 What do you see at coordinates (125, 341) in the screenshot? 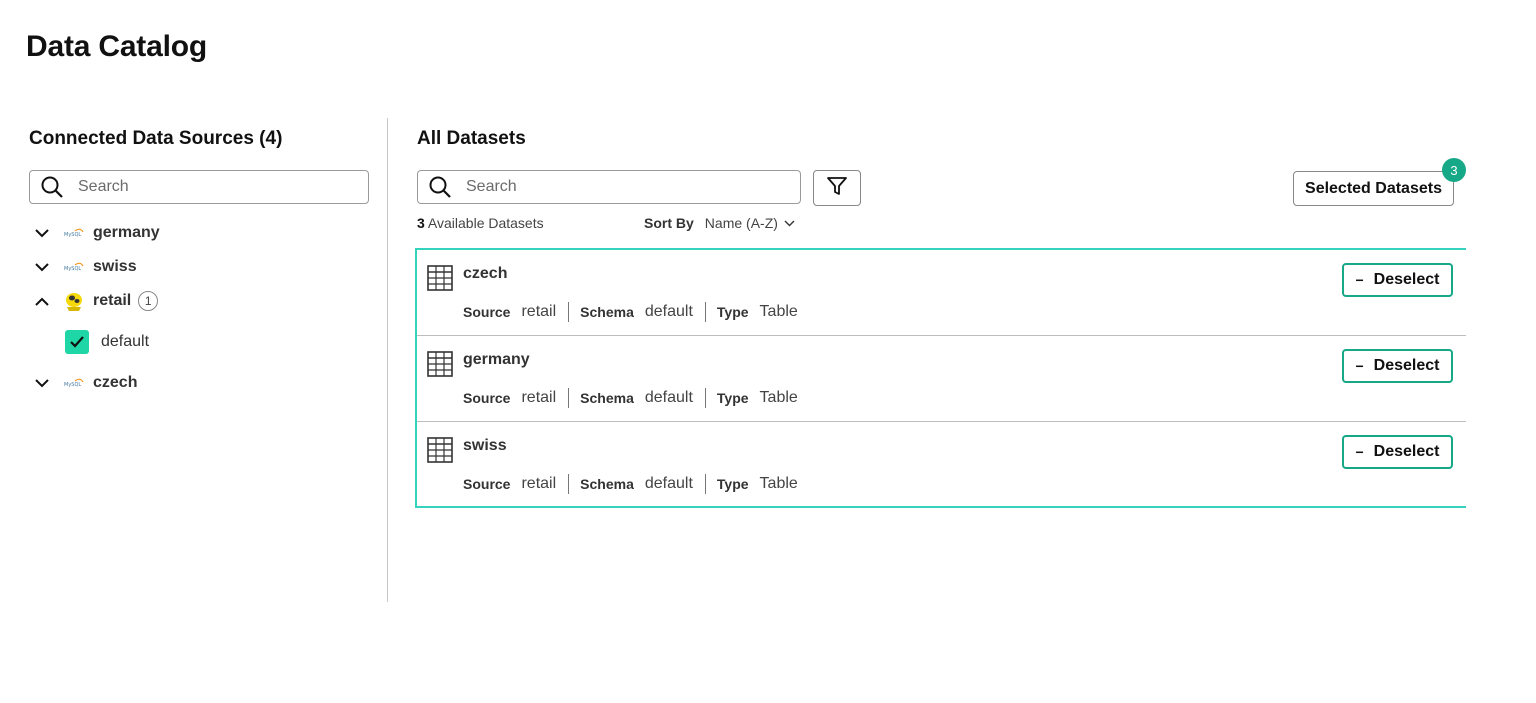
I see `schema-label: default` at bounding box center [125, 341].